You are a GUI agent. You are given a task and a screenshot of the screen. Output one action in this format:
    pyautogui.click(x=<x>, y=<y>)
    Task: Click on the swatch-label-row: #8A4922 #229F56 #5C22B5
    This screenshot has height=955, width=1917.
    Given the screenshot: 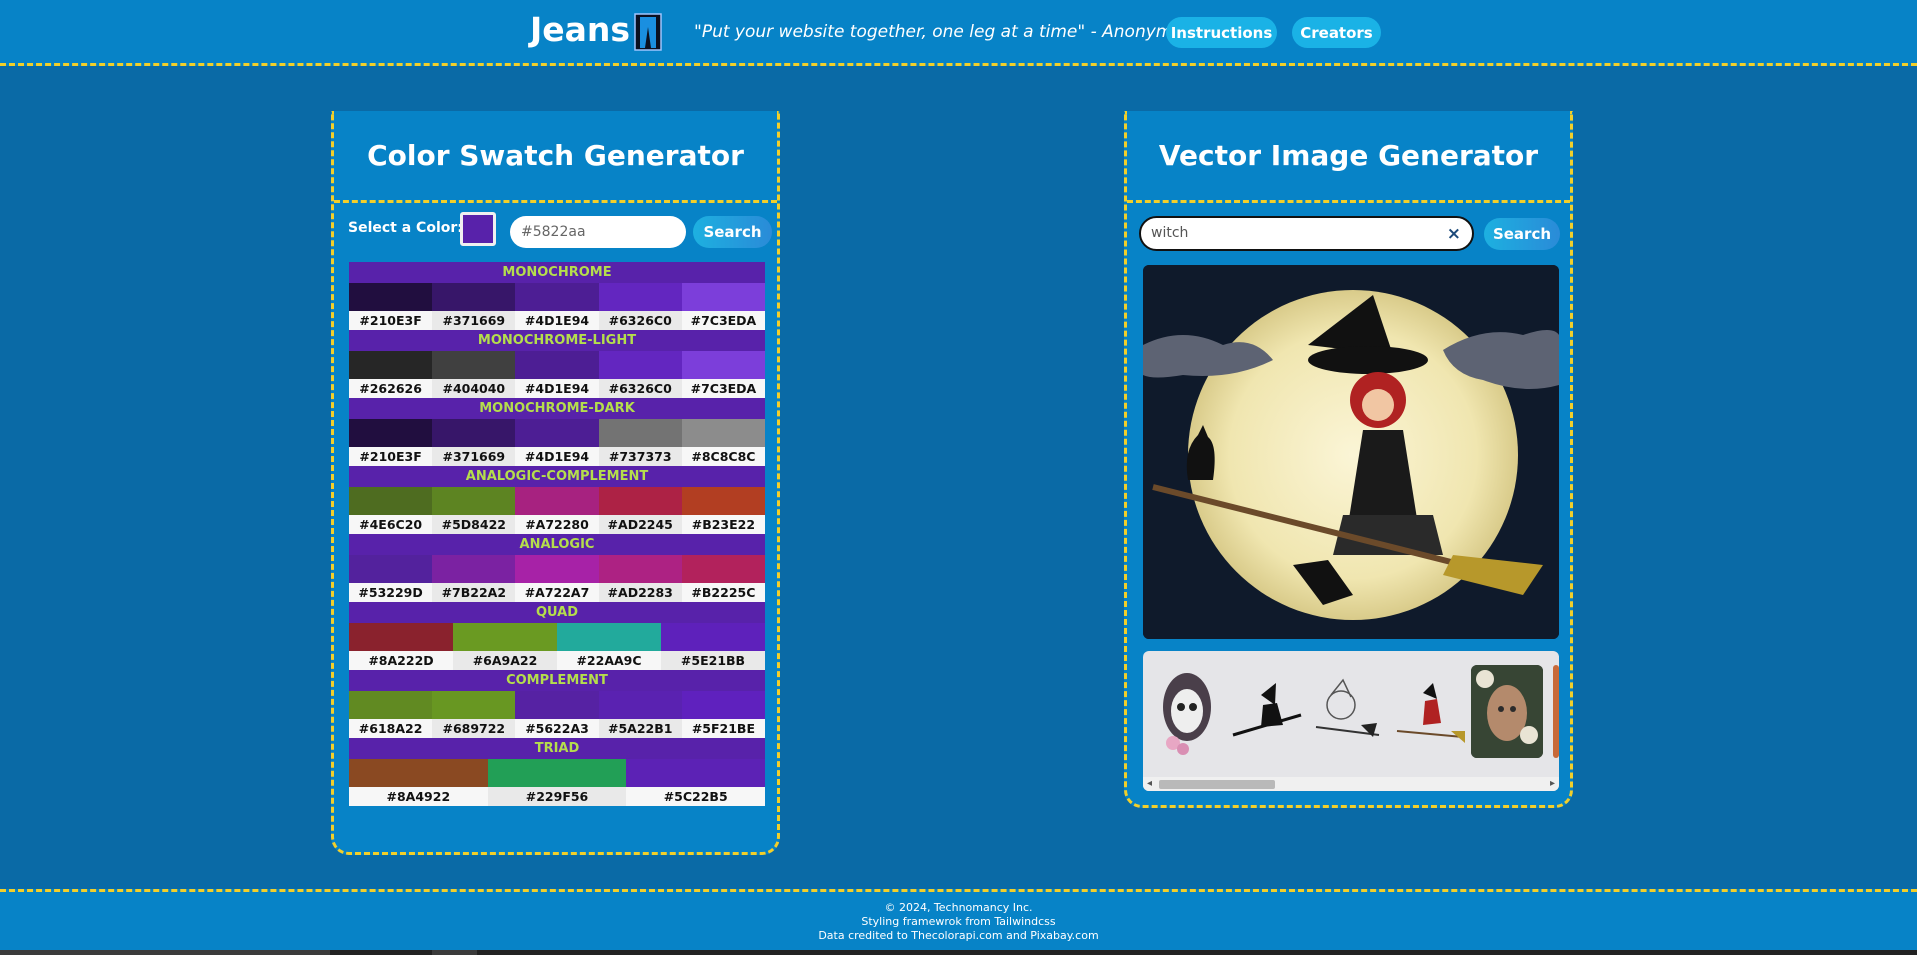 What is the action you would take?
    pyautogui.click(x=557, y=796)
    